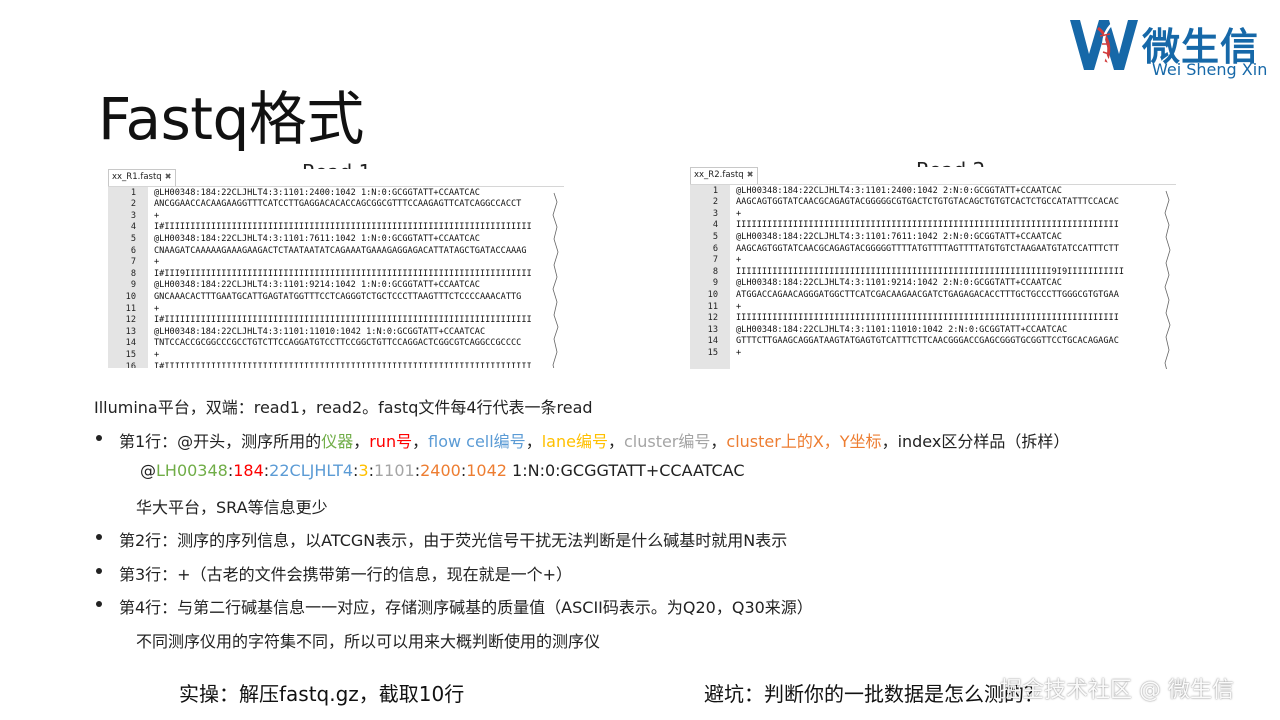 The width and height of the screenshot is (1280, 720). Describe the element at coordinates (130, 365) in the screenshot. I see `line-number: 16` at that location.